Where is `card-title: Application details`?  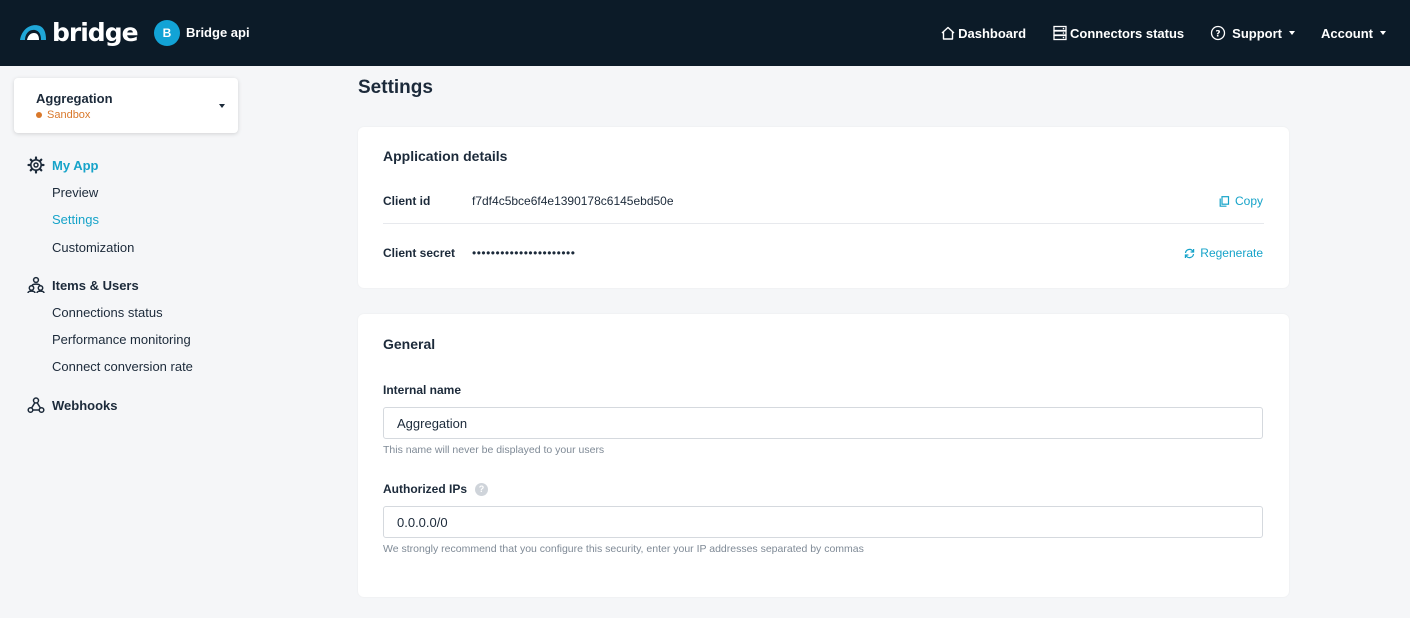
card-title: Application details is located at coordinates (445, 156).